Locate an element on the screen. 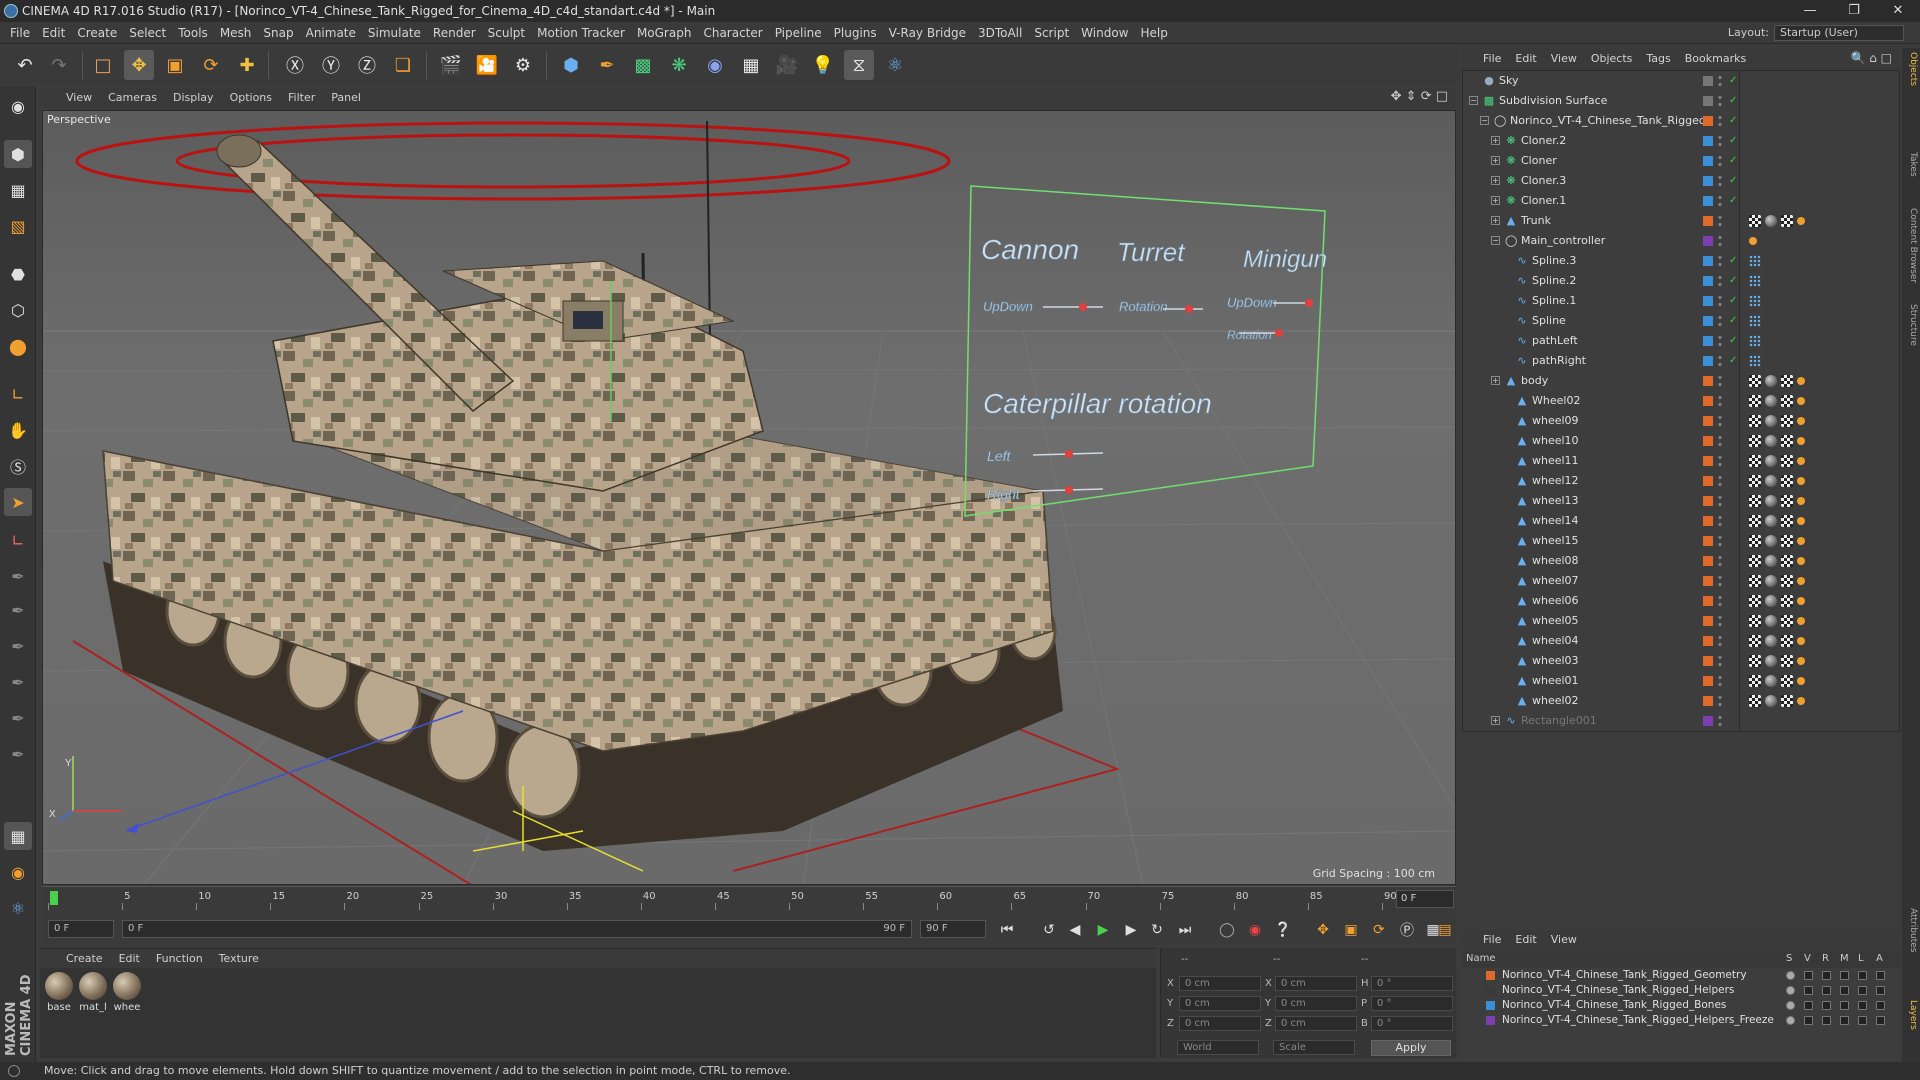  object-row: ▲ wheel05 is located at coordinates (1681, 621).